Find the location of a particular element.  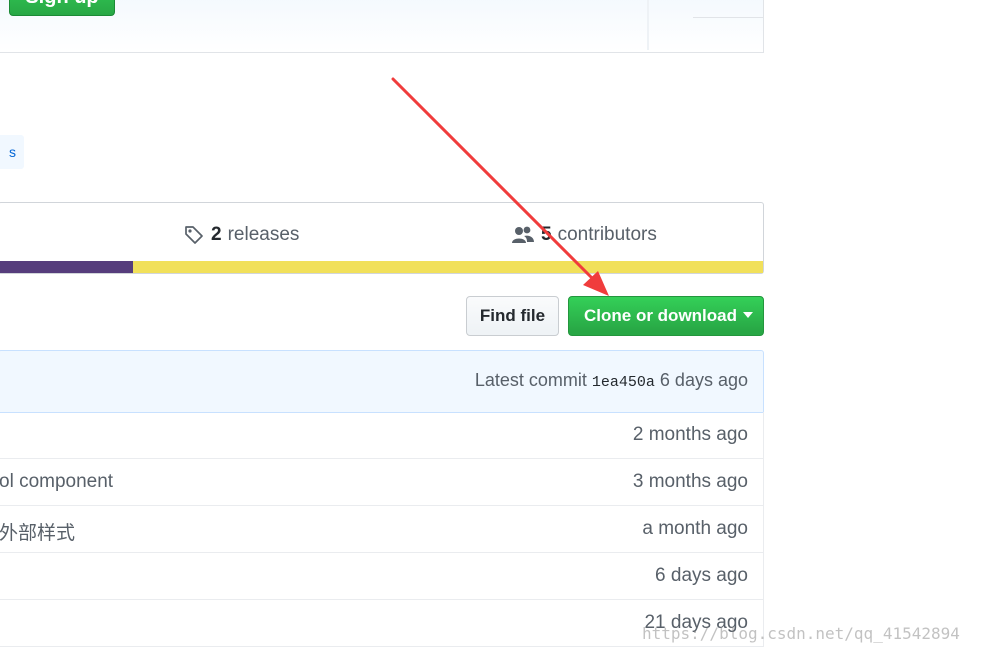

commit-message: 外部样式 is located at coordinates (37, 531).